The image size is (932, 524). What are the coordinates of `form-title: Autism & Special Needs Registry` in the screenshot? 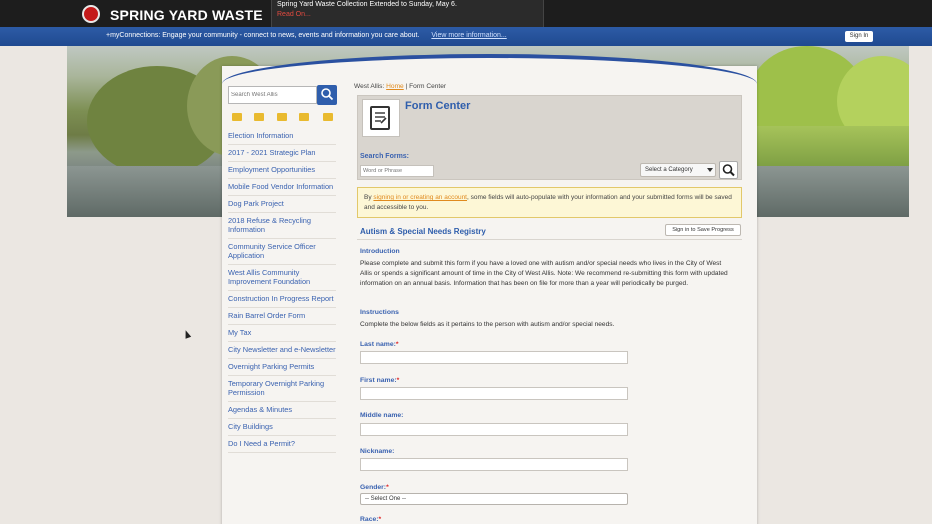 It's located at (423, 231).